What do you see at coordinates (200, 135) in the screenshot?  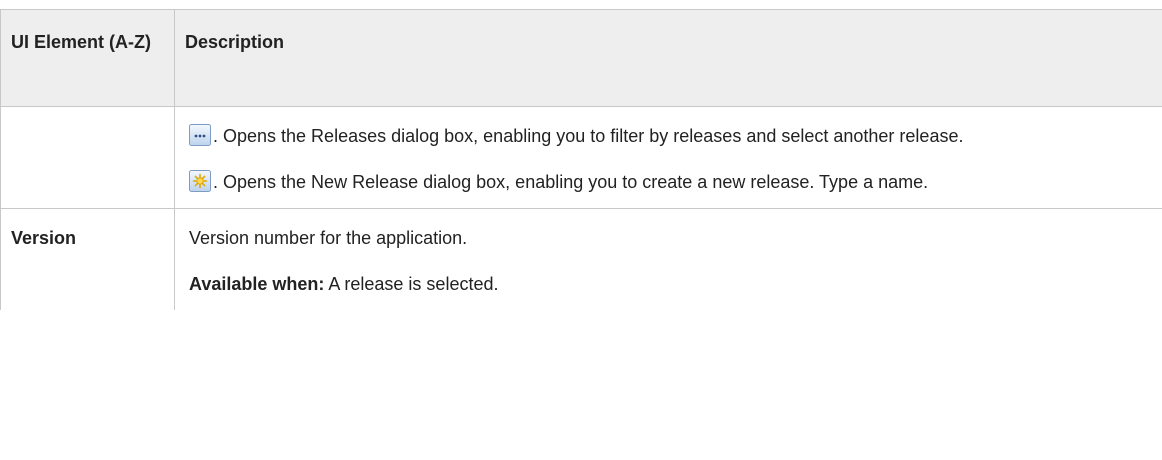 I see `ellipsis-button-icon` at bounding box center [200, 135].